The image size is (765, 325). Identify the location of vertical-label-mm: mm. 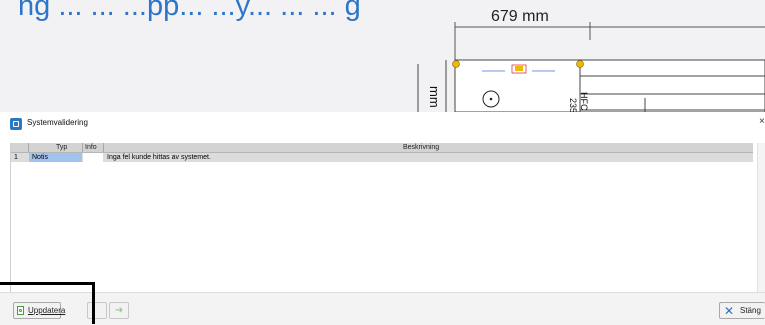
(434, 97).